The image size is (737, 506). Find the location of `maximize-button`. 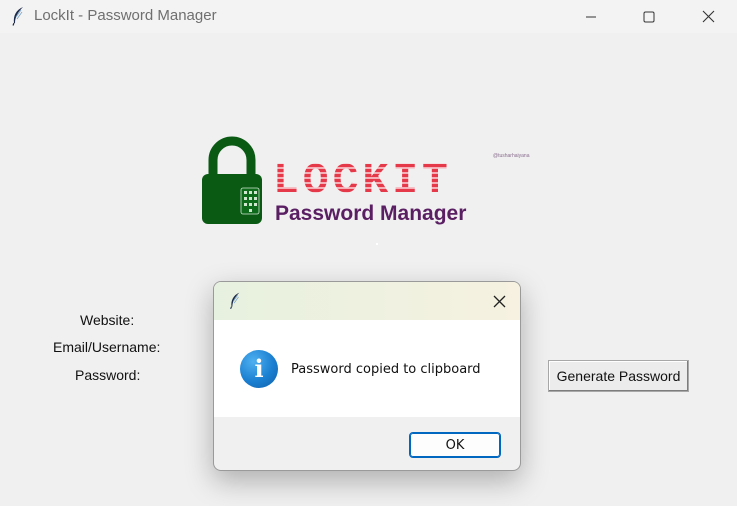

maximize-button is located at coordinates (649, 16).